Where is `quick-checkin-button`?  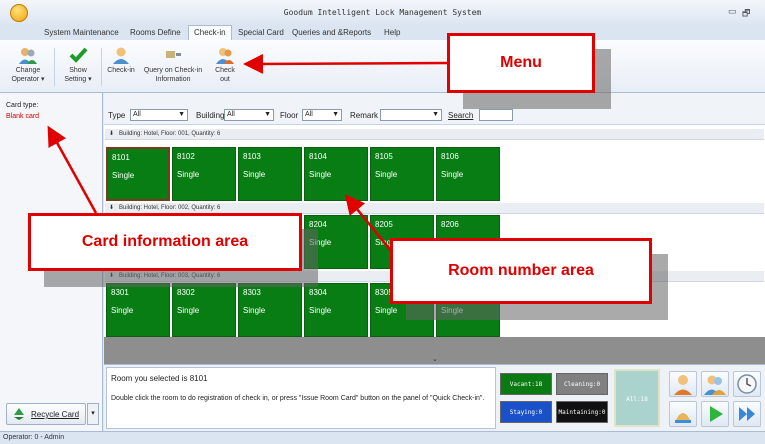 quick-checkin-button is located at coordinates (683, 384).